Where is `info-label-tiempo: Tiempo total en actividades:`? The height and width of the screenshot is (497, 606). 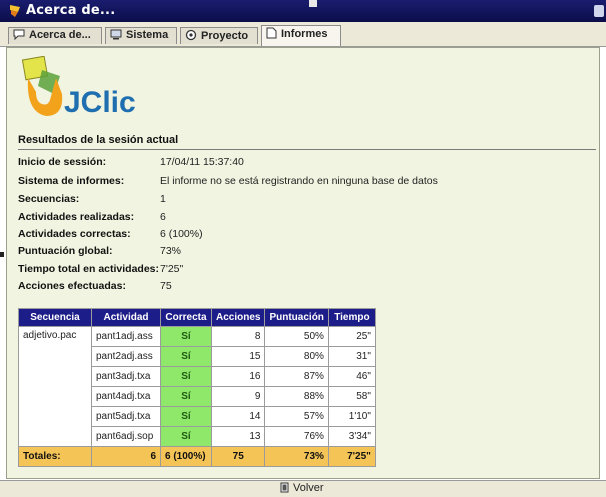
info-label-tiempo: Tiempo total en actividades: is located at coordinates (89, 269).